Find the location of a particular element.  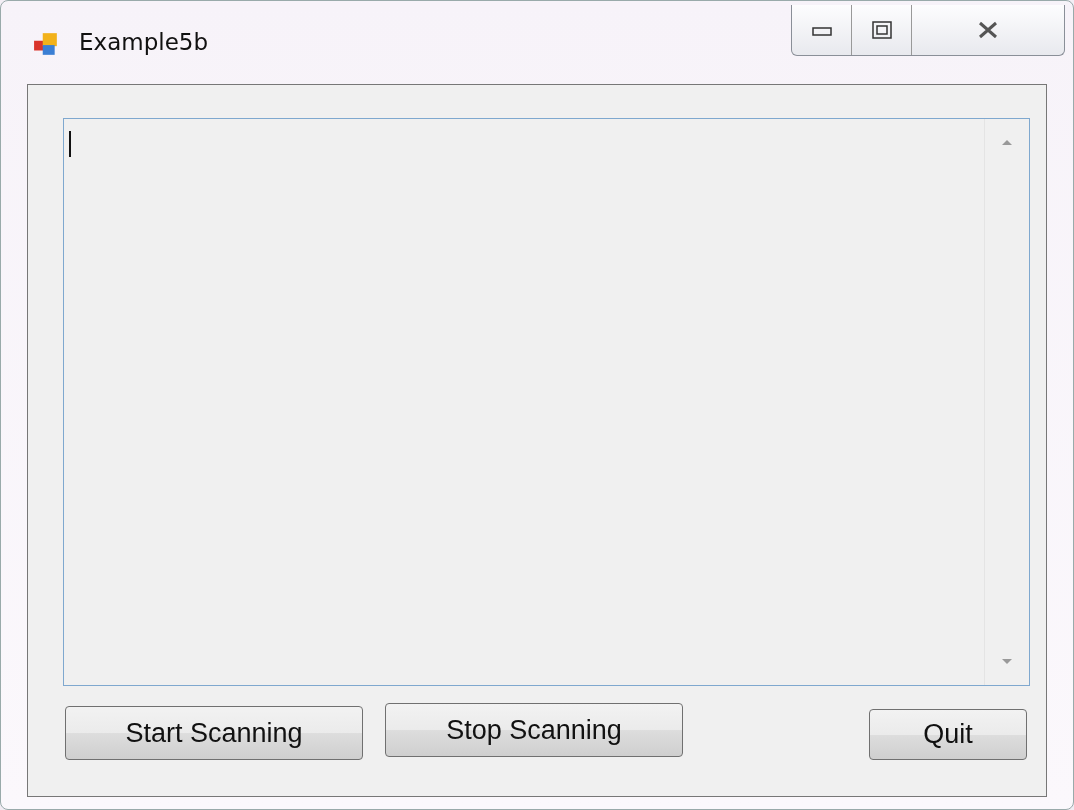

quit-button: Quit is located at coordinates (948, 734).